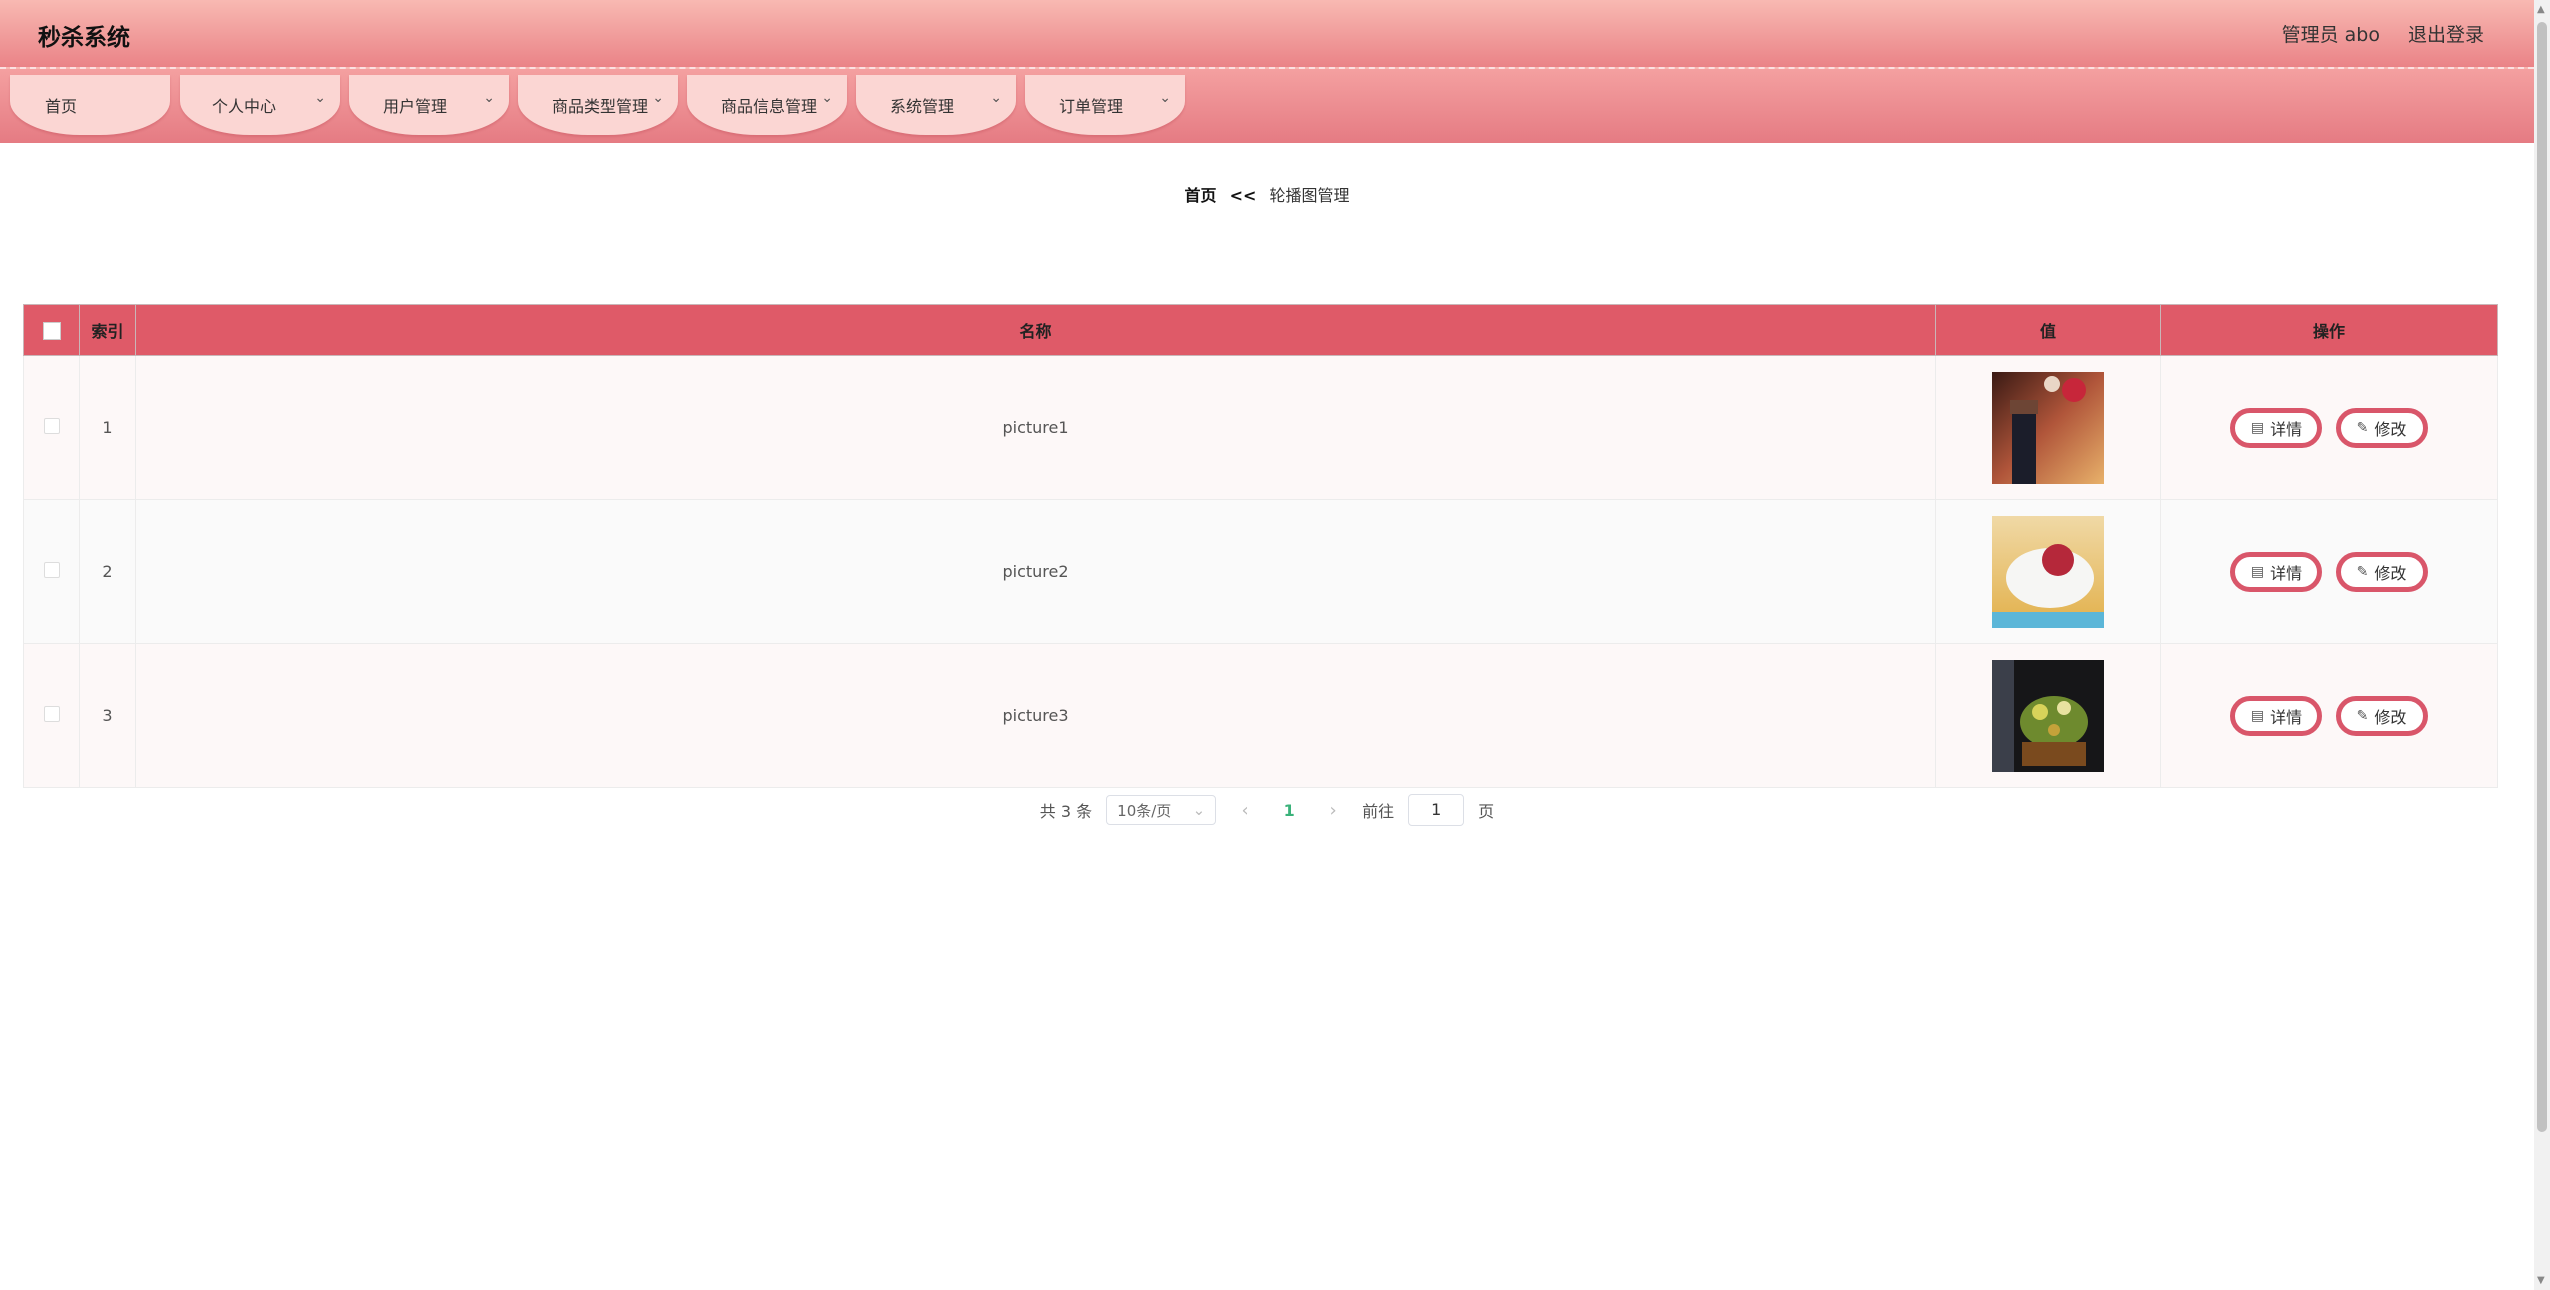  I want to click on row-index: 1, so click(107, 427).